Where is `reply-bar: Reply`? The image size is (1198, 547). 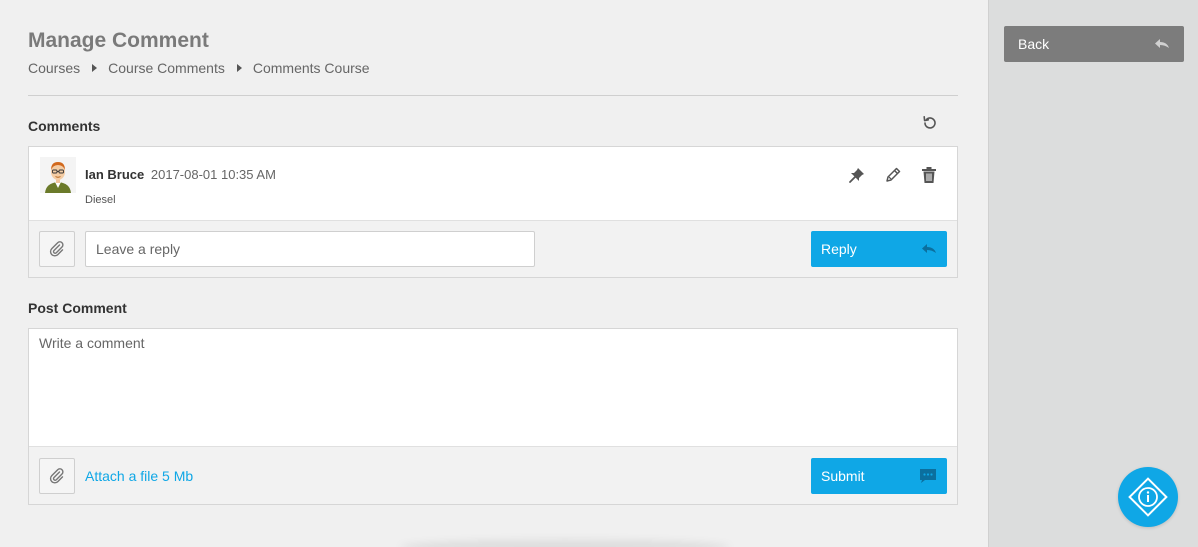
reply-bar: Reply is located at coordinates (493, 249).